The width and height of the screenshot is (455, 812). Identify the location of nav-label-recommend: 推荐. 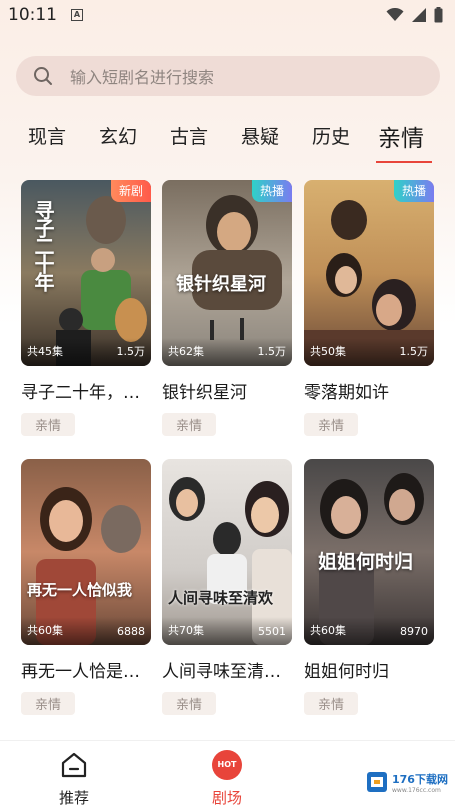
(73, 798).